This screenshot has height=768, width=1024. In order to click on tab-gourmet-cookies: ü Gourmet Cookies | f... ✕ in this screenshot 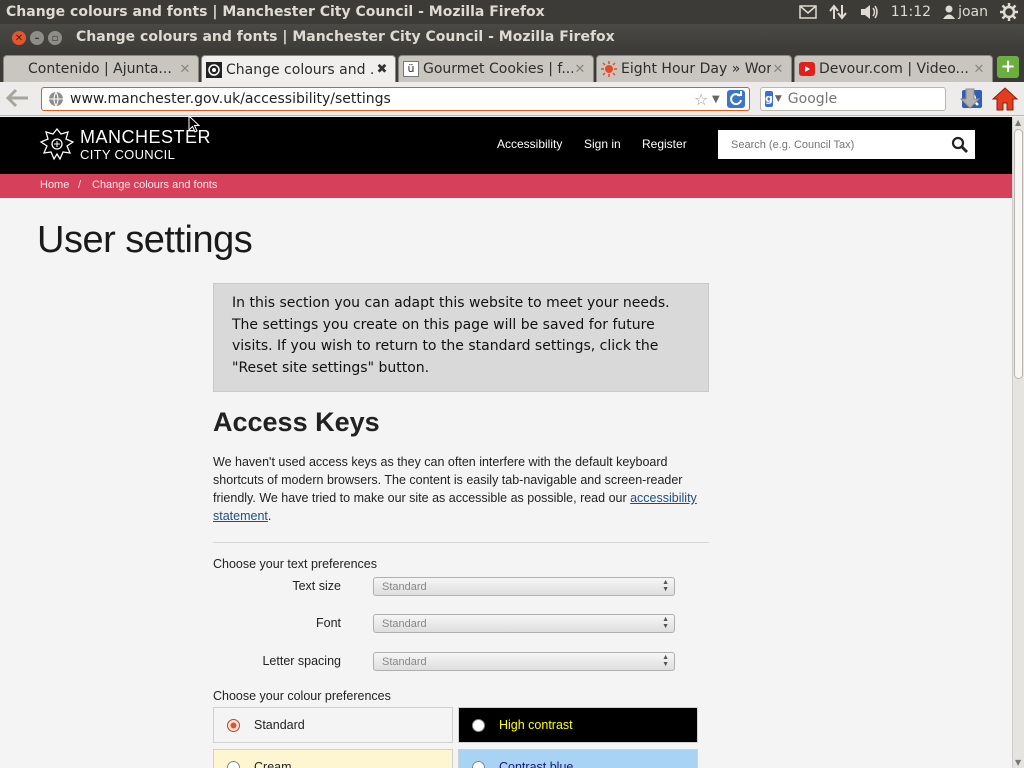, I will do `click(496, 68)`.